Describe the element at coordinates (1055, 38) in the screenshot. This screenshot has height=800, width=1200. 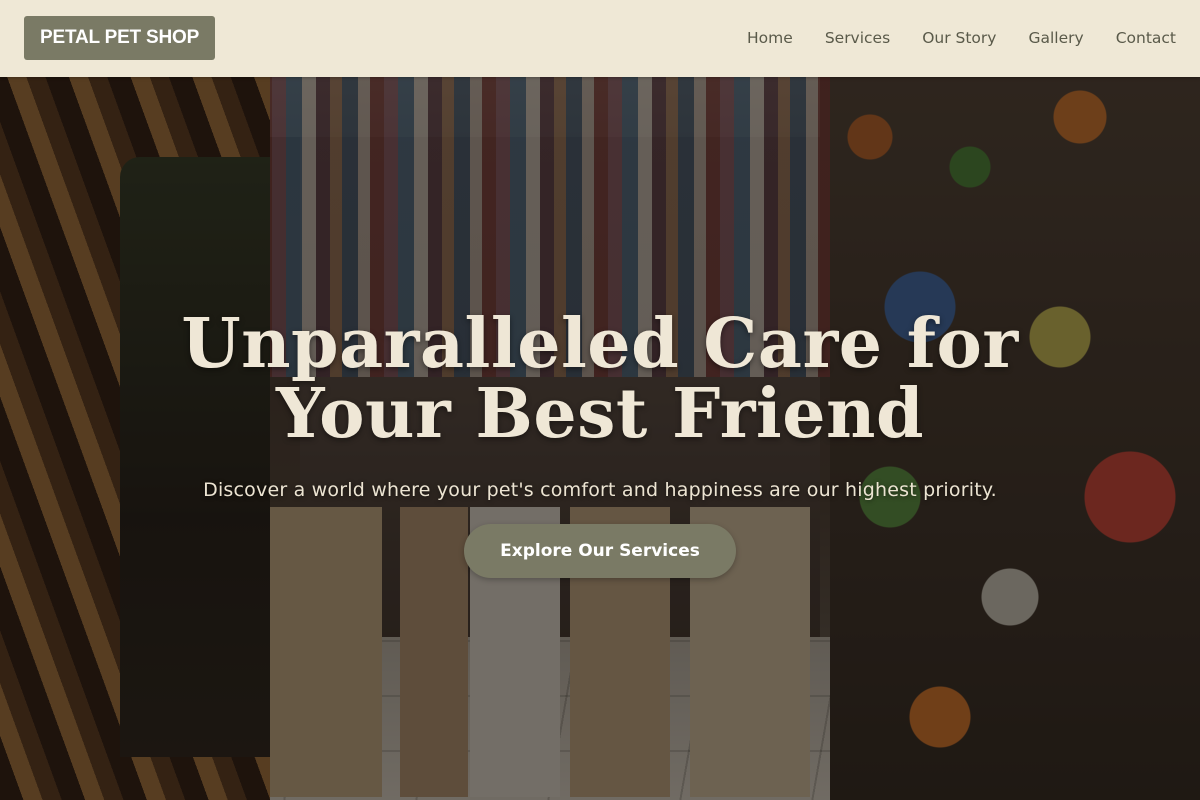
I see `nav-gallery: Gallery` at that location.